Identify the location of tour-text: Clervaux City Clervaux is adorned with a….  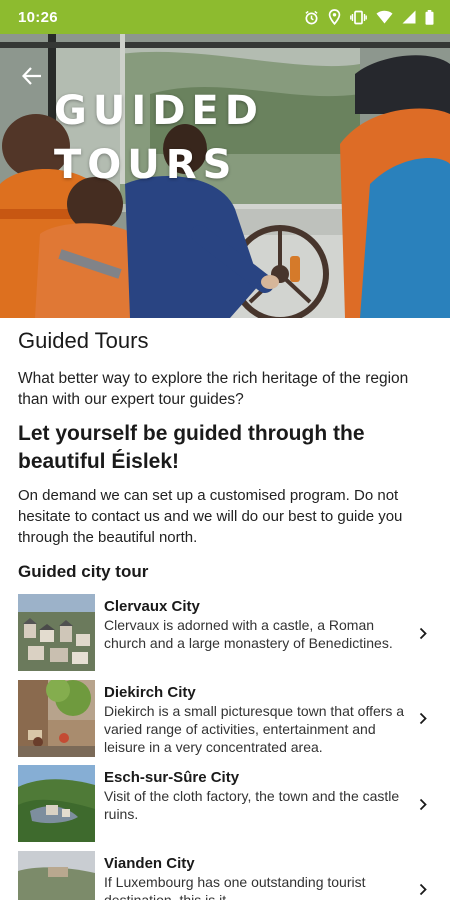
(259, 623).